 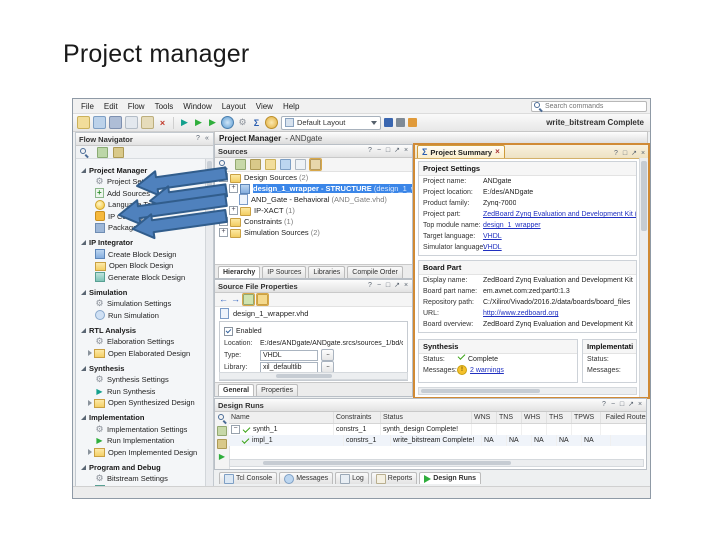 What do you see at coordinates (118, 152) in the screenshot?
I see `collapse-all-icon` at bounding box center [118, 152].